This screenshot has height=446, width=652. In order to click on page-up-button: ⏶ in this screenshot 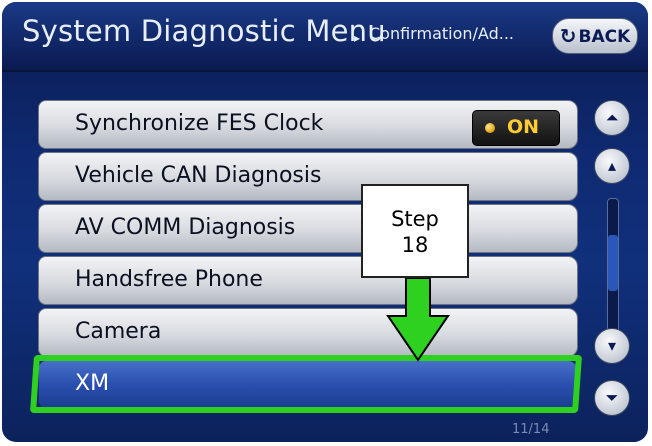, I will do `click(612, 118)`.